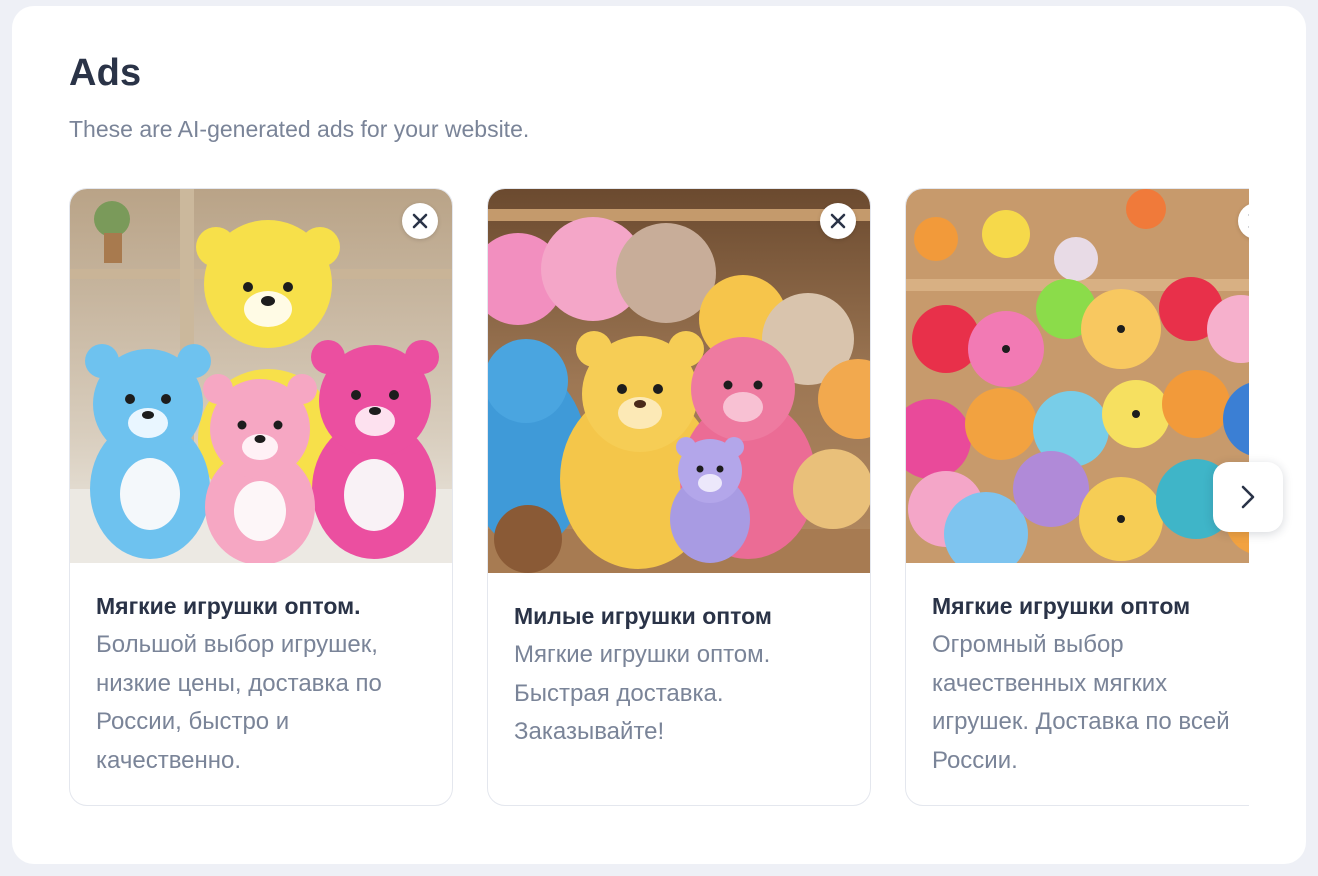  I want to click on ad-title: Милые игрушки оптом, so click(643, 616).